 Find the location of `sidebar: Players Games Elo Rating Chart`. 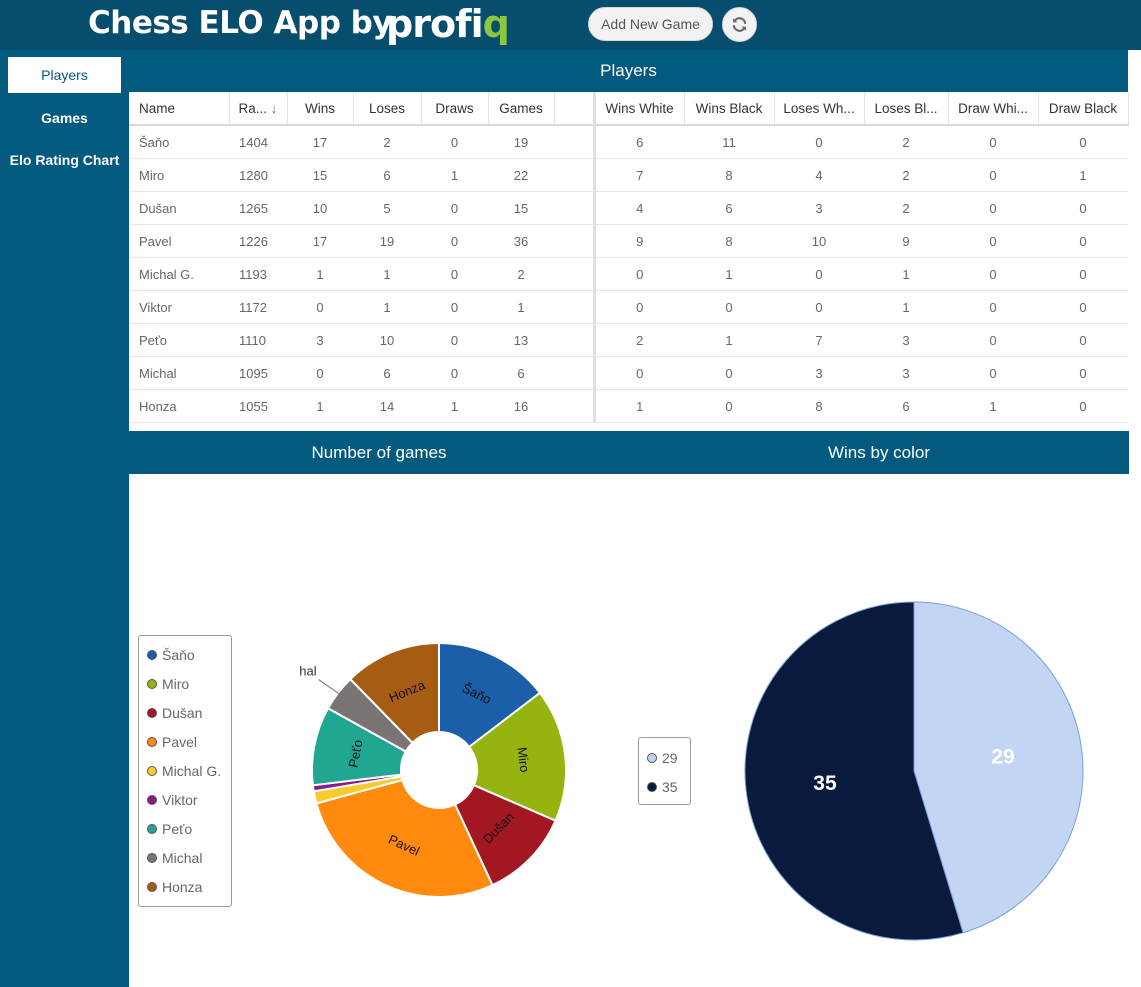

sidebar: Players Games Elo Rating Chart is located at coordinates (64, 518).